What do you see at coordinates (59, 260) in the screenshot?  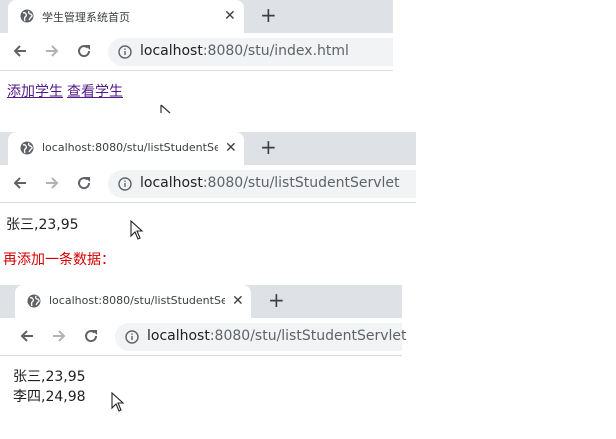 I see `instruction-note: 再添加一条数据：` at bounding box center [59, 260].